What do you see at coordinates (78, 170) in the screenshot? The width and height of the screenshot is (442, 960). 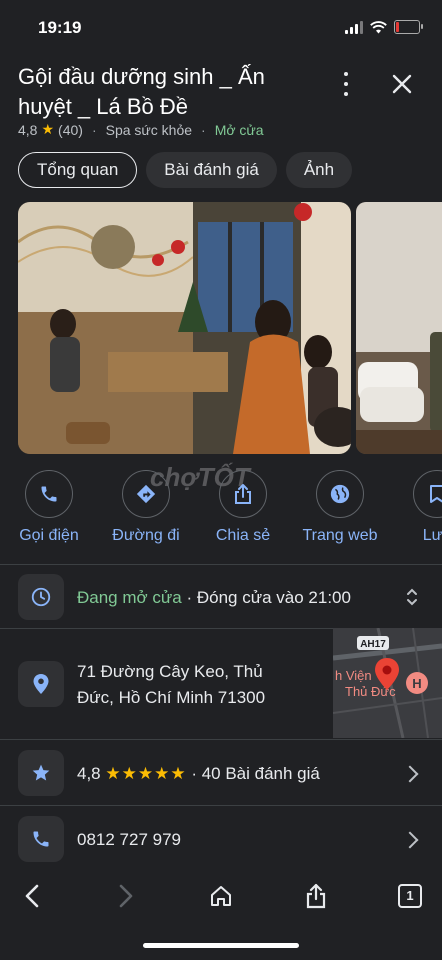 I see `tab-overview: Tổng quan` at bounding box center [78, 170].